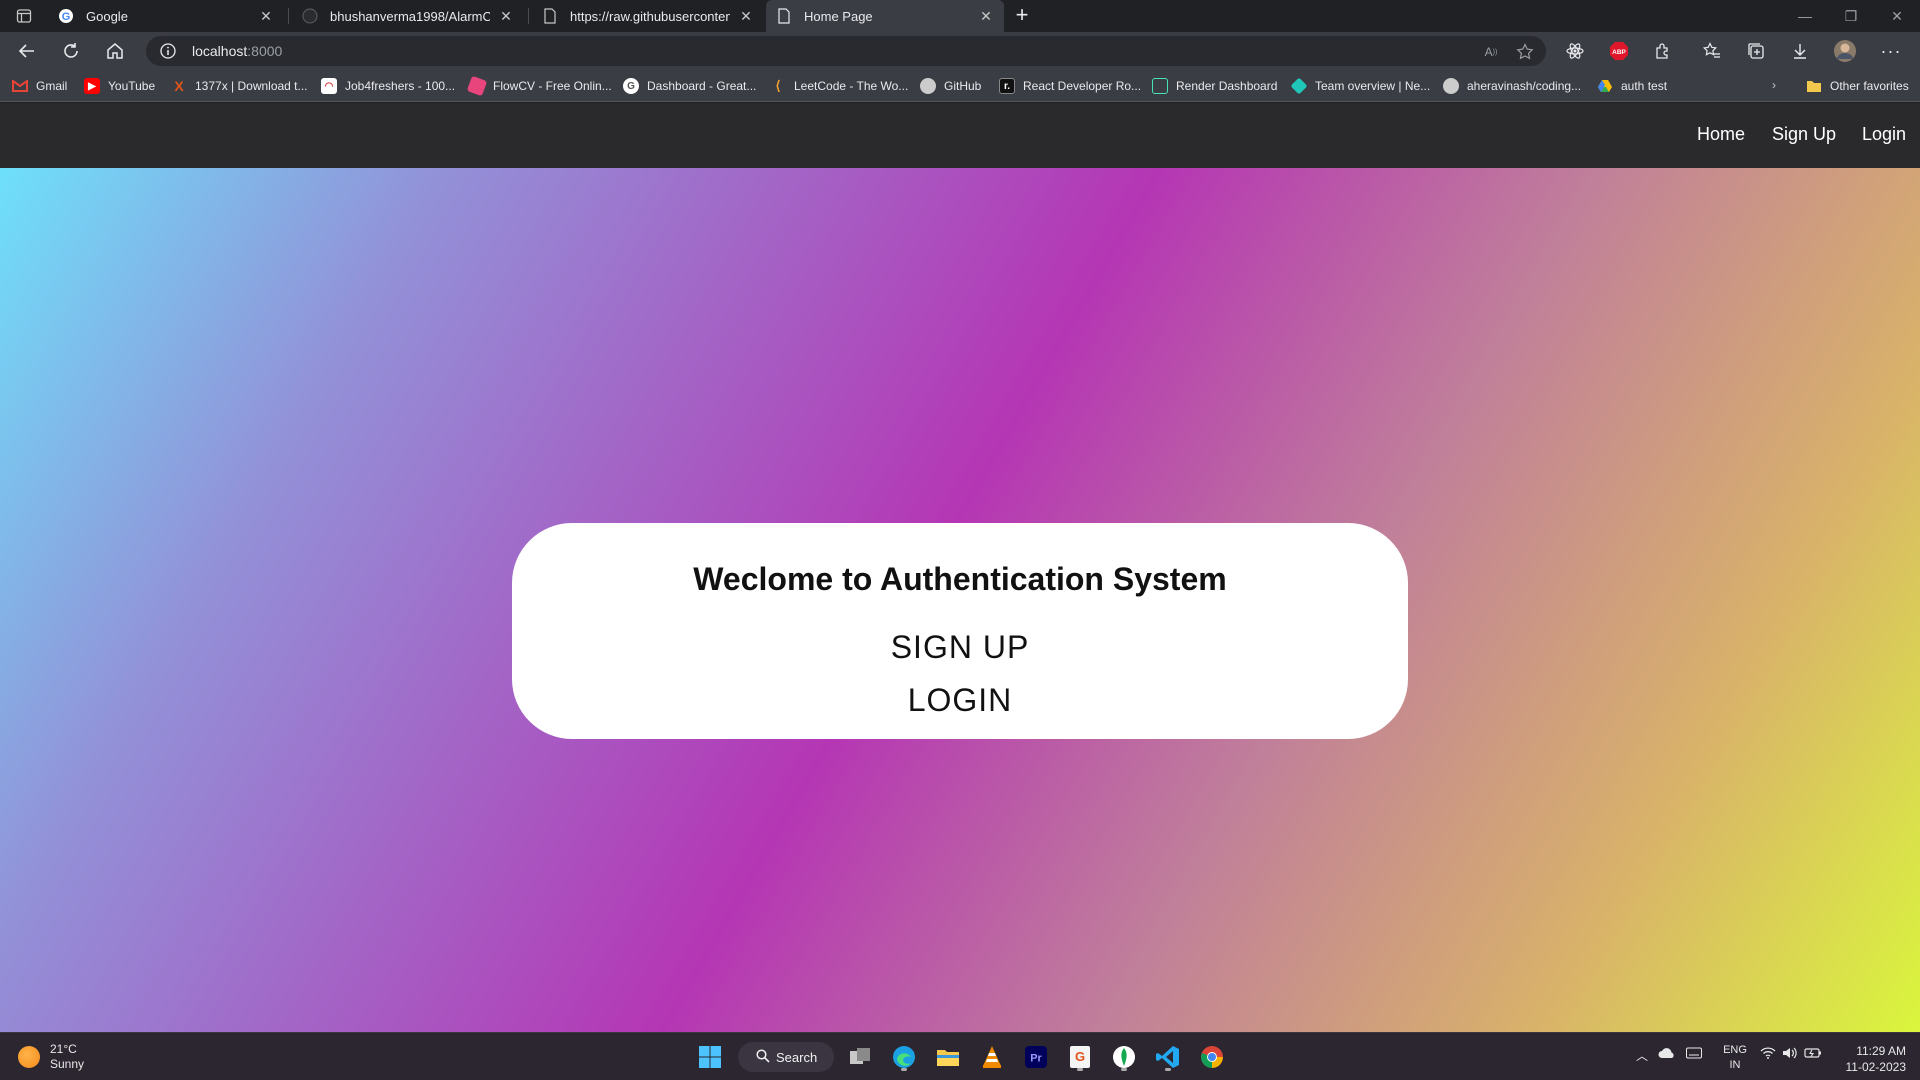 Image resolution: width=1920 pixels, height=1080 pixels. What do you see at coordinates (846, 51) in the screenshot?
I see `address-bar: localhost:8000 A))` at bounding box center [846, 51].